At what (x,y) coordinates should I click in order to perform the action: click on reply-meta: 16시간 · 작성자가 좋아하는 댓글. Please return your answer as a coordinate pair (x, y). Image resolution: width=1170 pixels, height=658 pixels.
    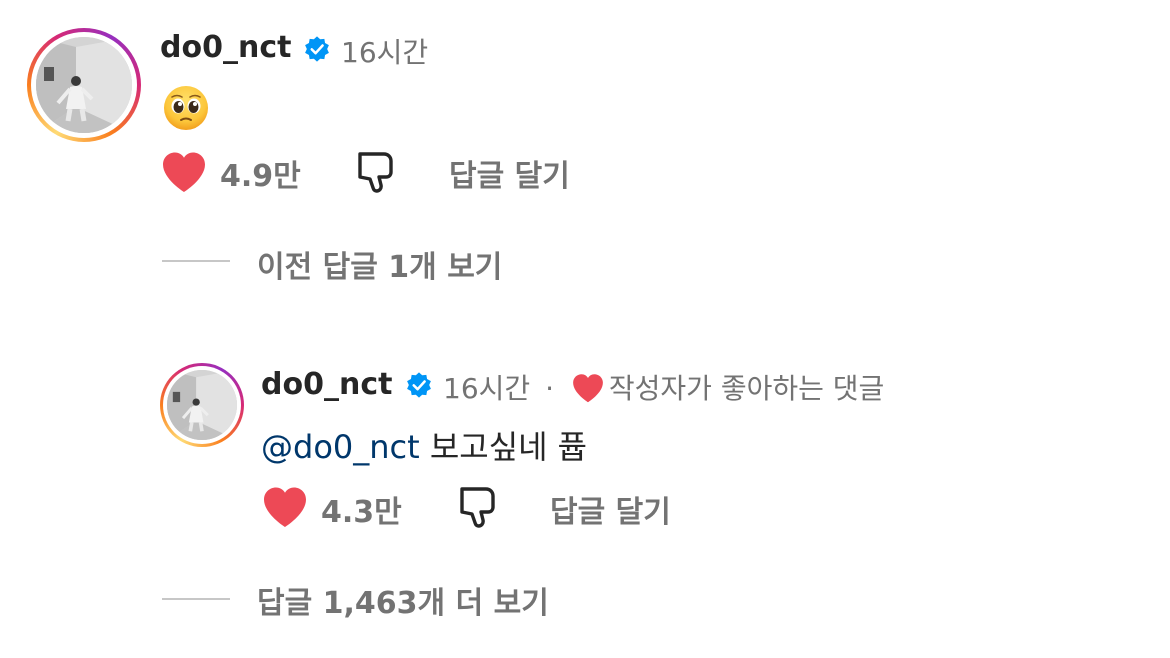
    Looking at the image, I should click on (663, 387).